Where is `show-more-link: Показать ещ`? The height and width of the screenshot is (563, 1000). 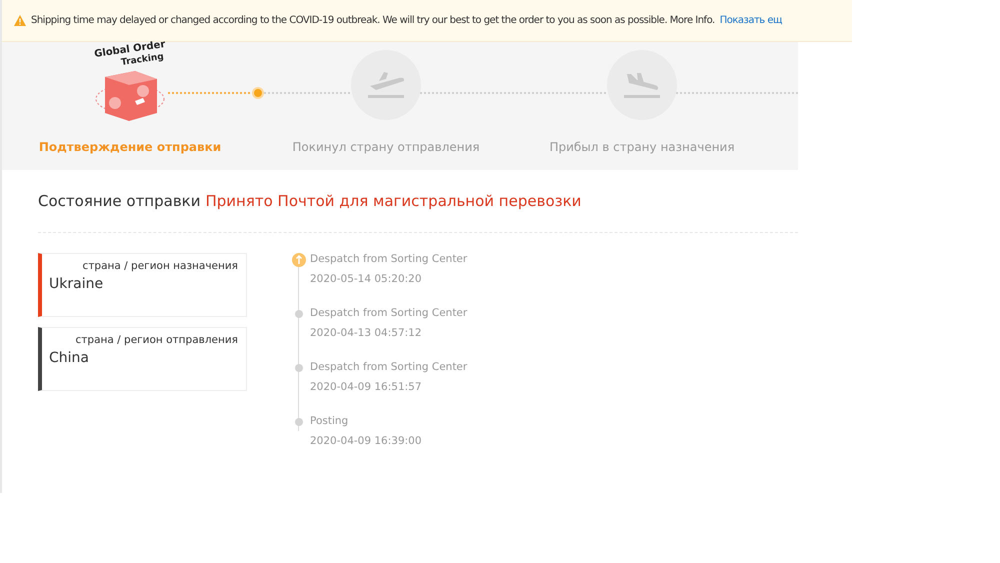 show-more-link: Показать ещ is located at coordinates (751, 20).